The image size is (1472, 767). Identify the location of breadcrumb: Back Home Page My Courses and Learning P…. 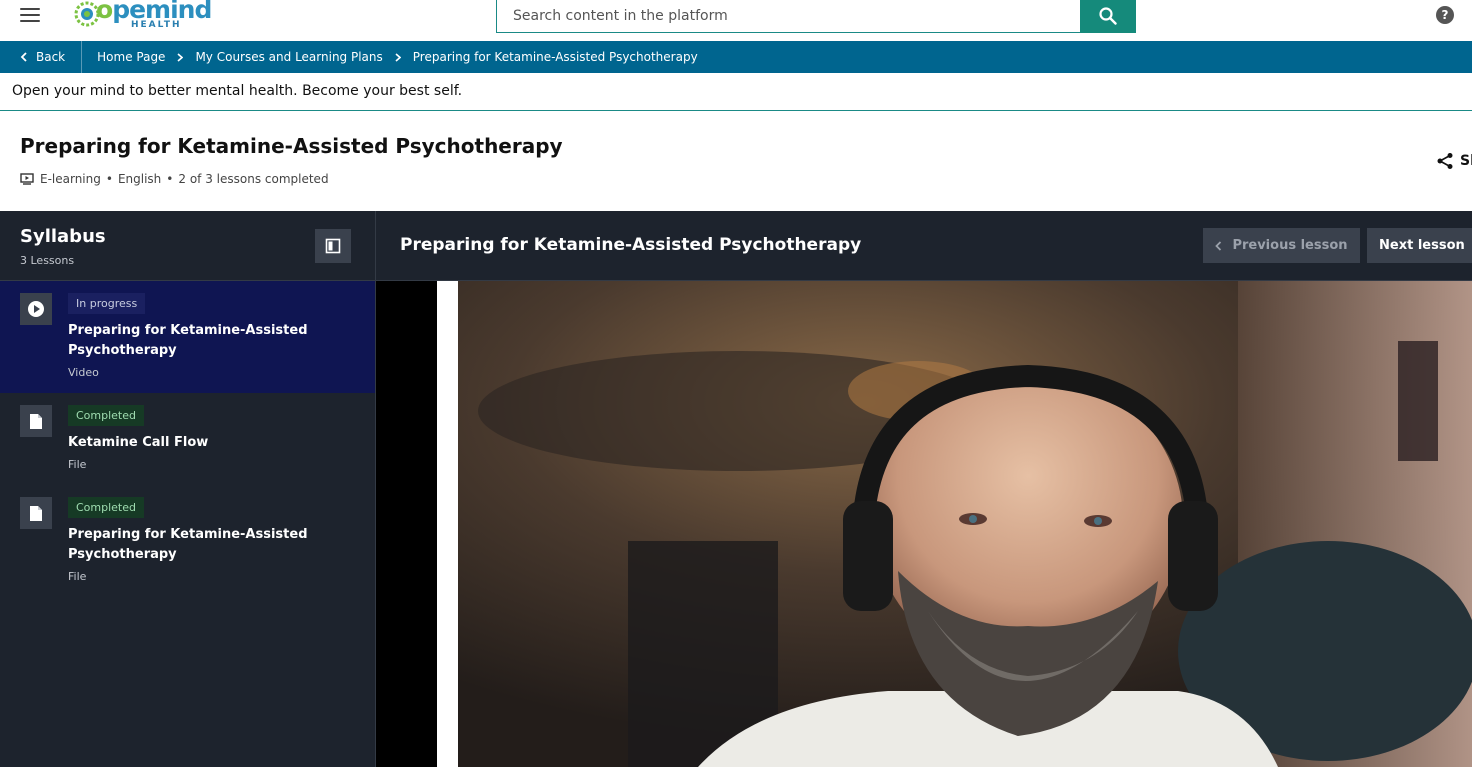
(736, 57).